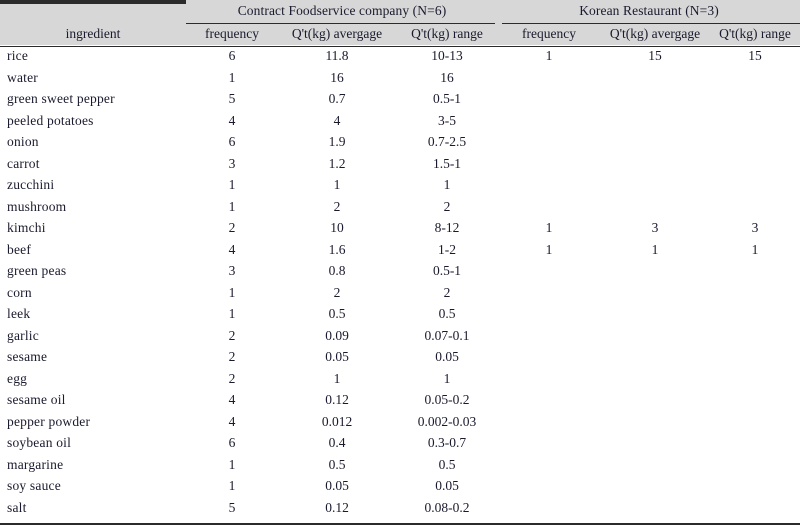  Describe the element at coordinates (93, 443) in the screenshot. I see `cell-ingredient: soybean oil` at that location.